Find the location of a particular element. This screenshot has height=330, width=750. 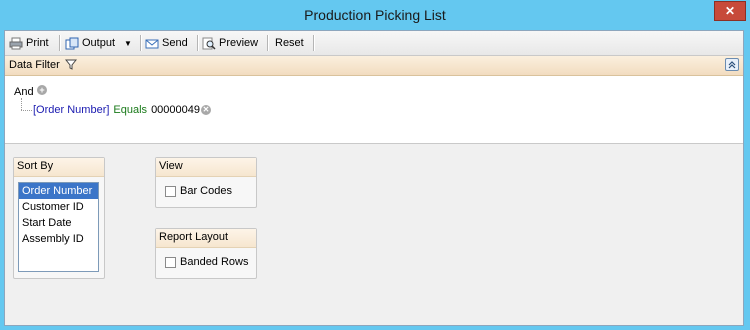

reset-button: Reset is located at coordinates (289, 43).